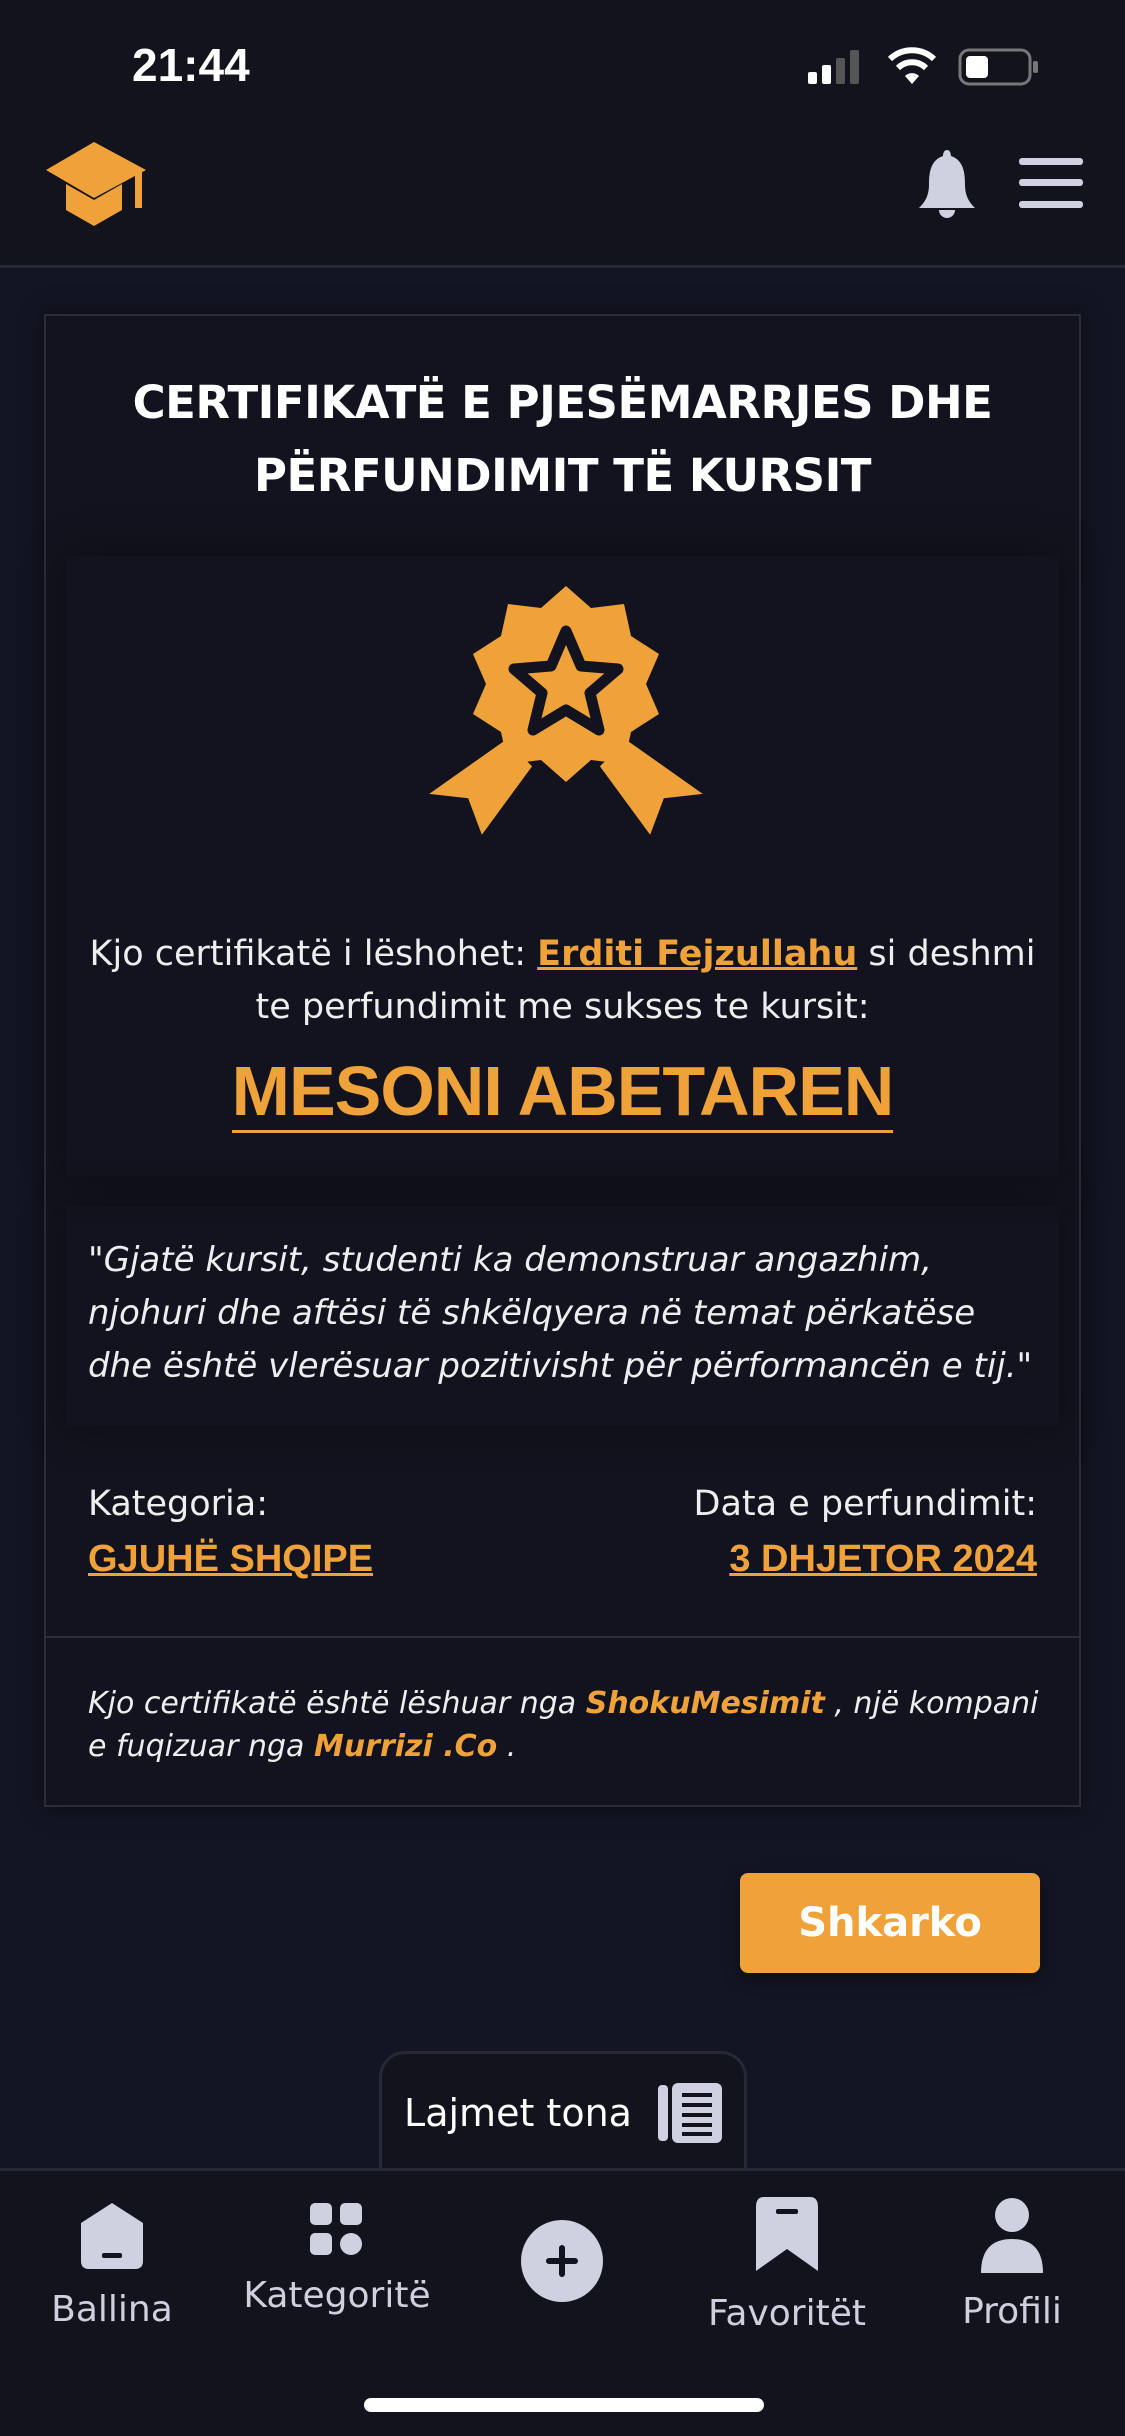 The height and width of the screenshot is (2436, 1125). Describe the element at coordinates (562, 1637) in the screenshot. I see `divider` at that location.